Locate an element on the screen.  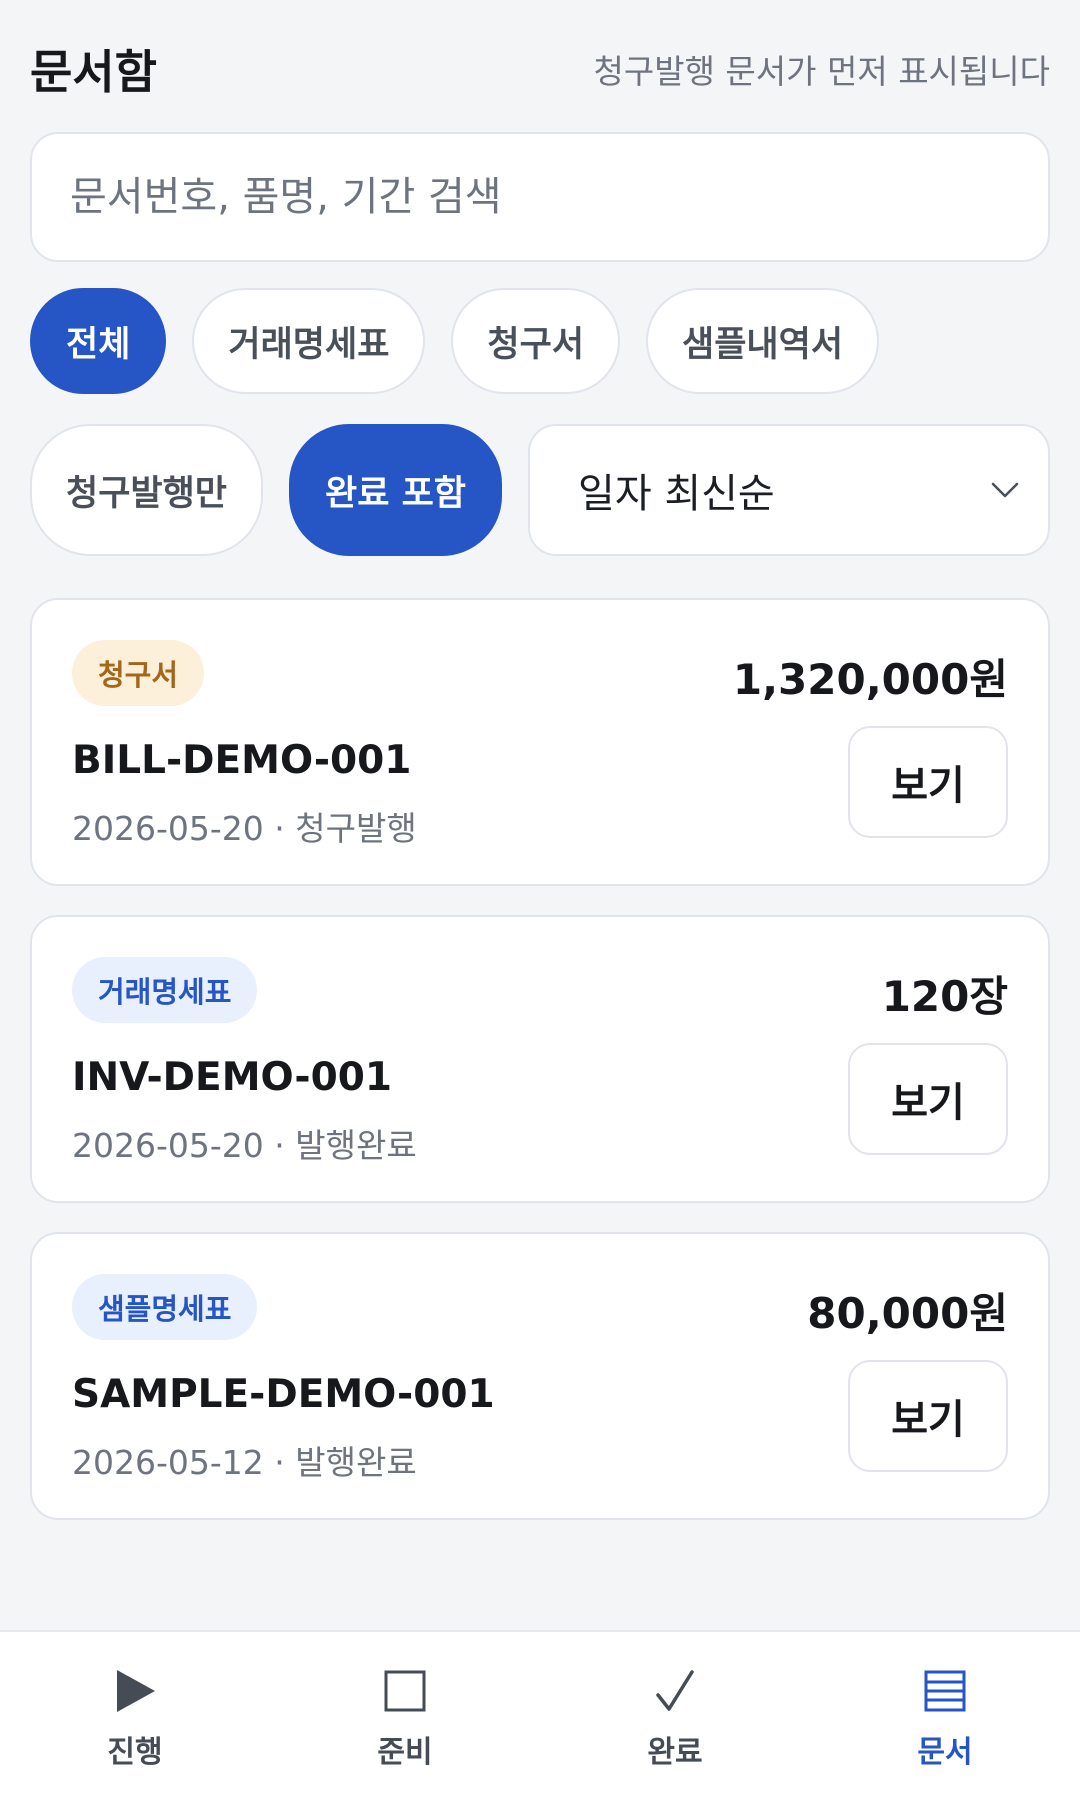
doc-type-badge: 샘플명세표 is located at coordinates (165, 1307).